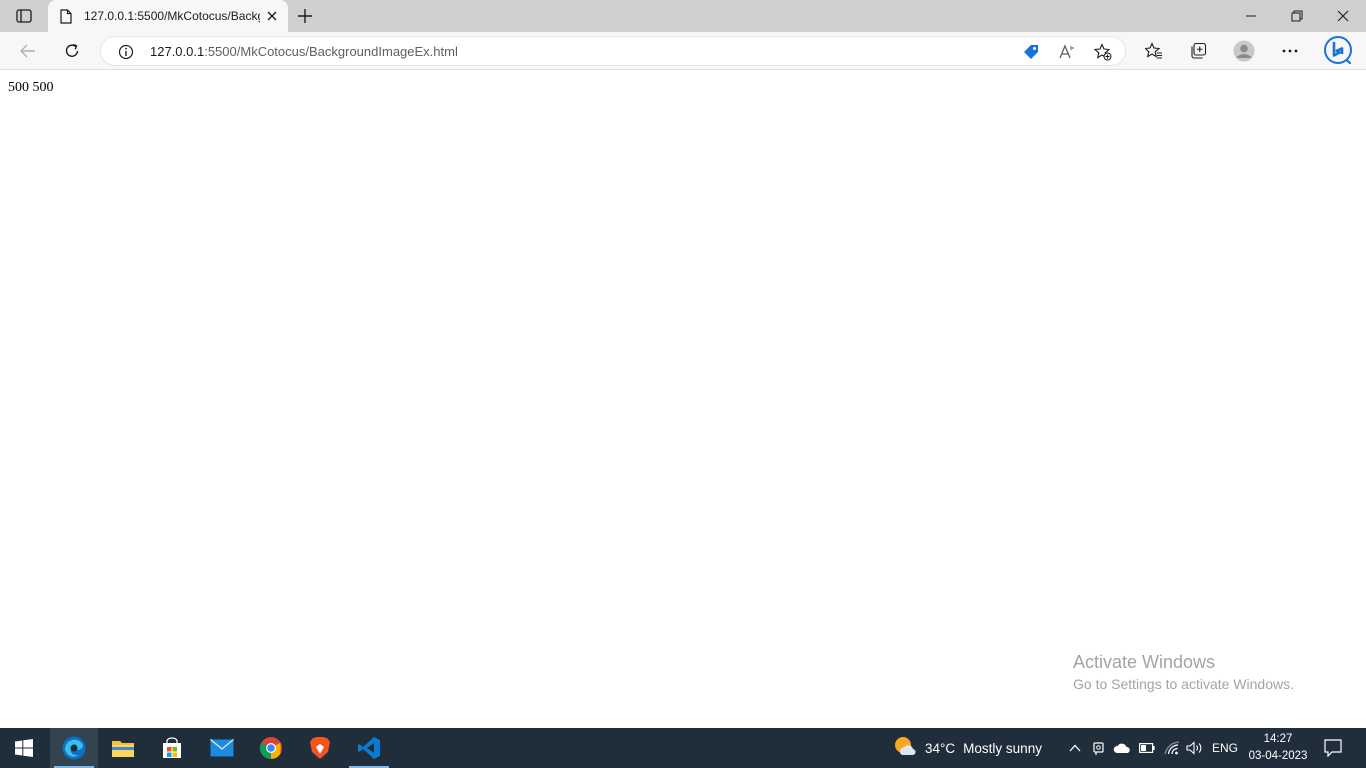 This screenshot has height=768, width=1366. I want to click on brave-icon, so click(320, 748).